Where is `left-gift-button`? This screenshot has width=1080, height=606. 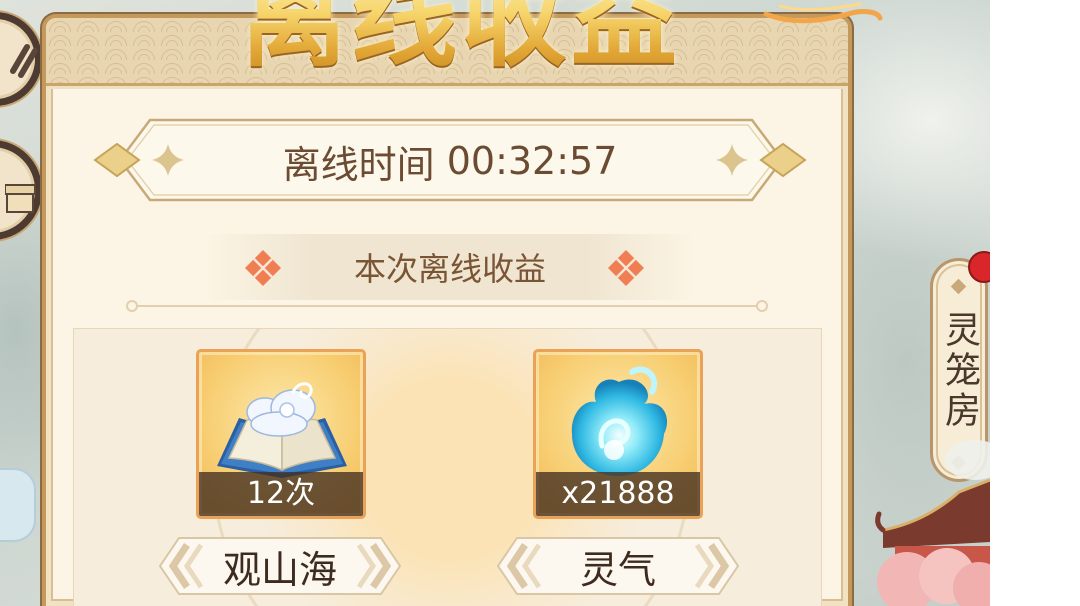
left-gift-button is located at coordinates (21, 190).